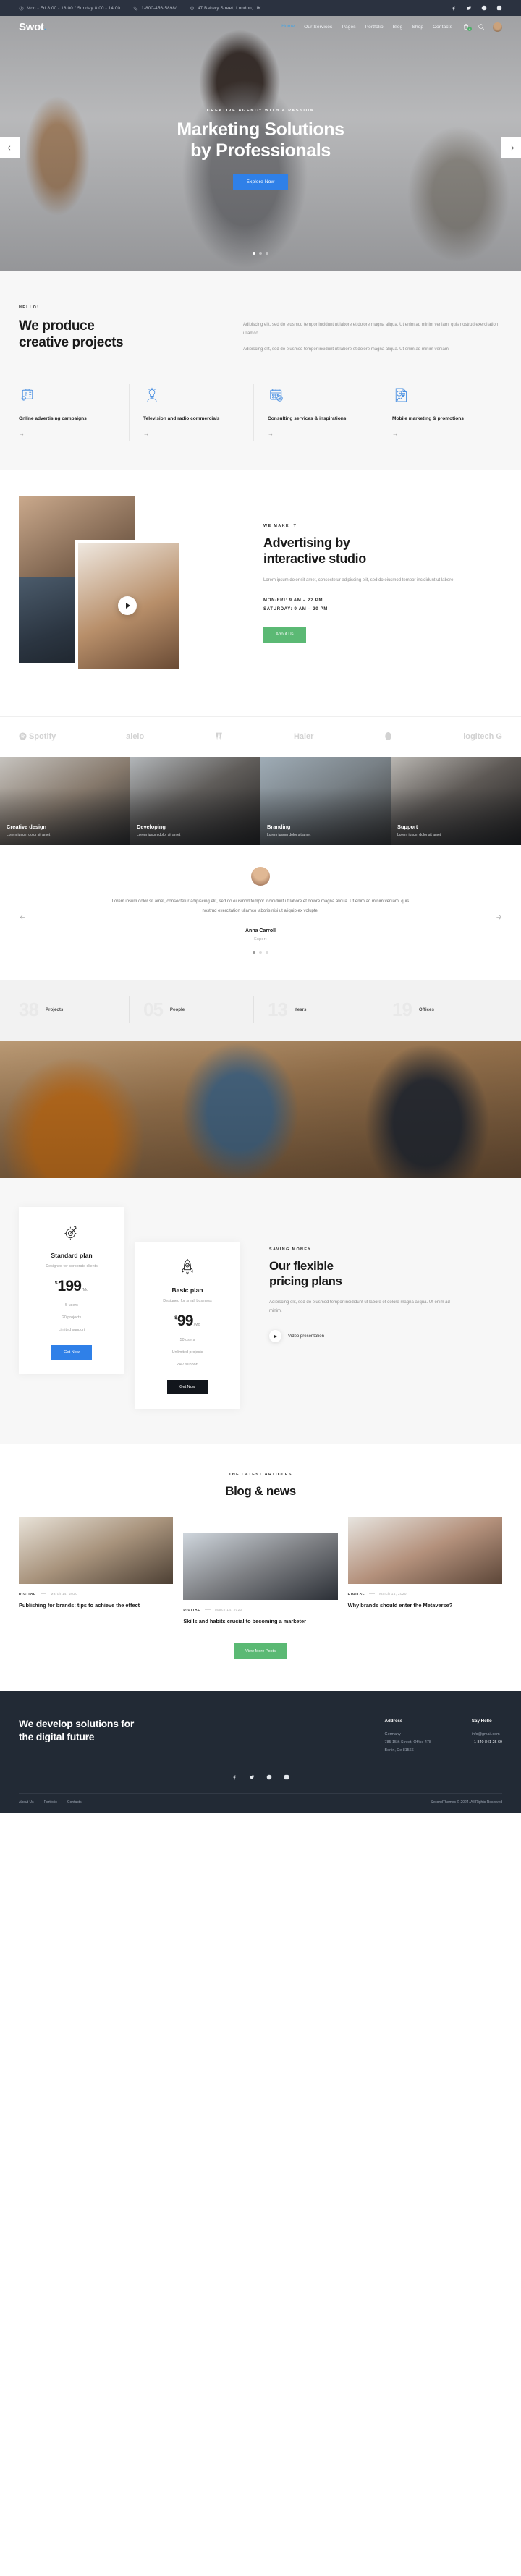 The width and height of the screenshot is (521, 2576). I want to click on testimonial-next-arrow, so click(499, 917).